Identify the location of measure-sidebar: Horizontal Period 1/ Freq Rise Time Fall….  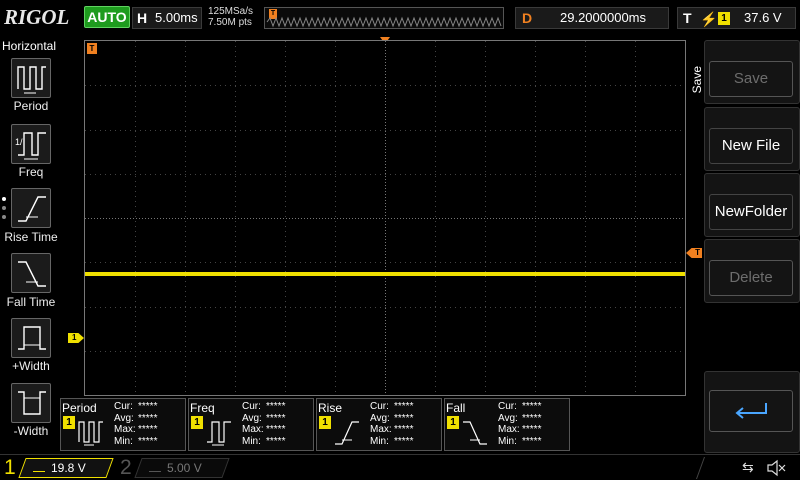
(30, 246).